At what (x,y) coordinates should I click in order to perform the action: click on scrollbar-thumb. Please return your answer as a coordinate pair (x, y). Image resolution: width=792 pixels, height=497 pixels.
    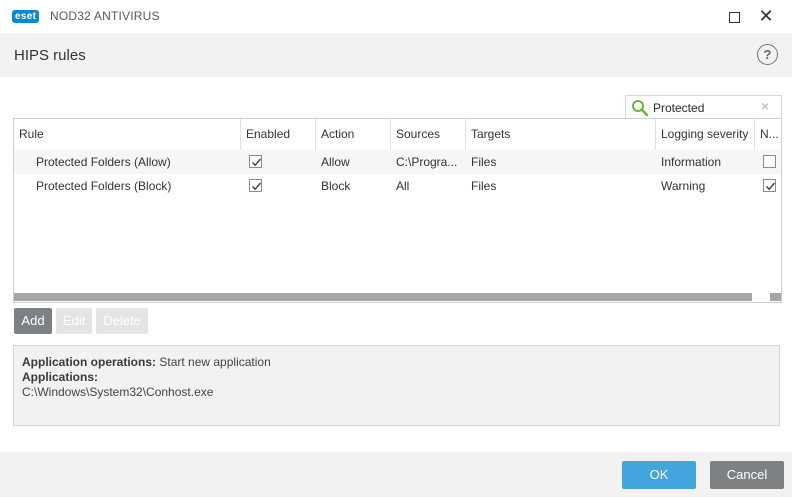
    Looking at the image, I should click on (383, 297).